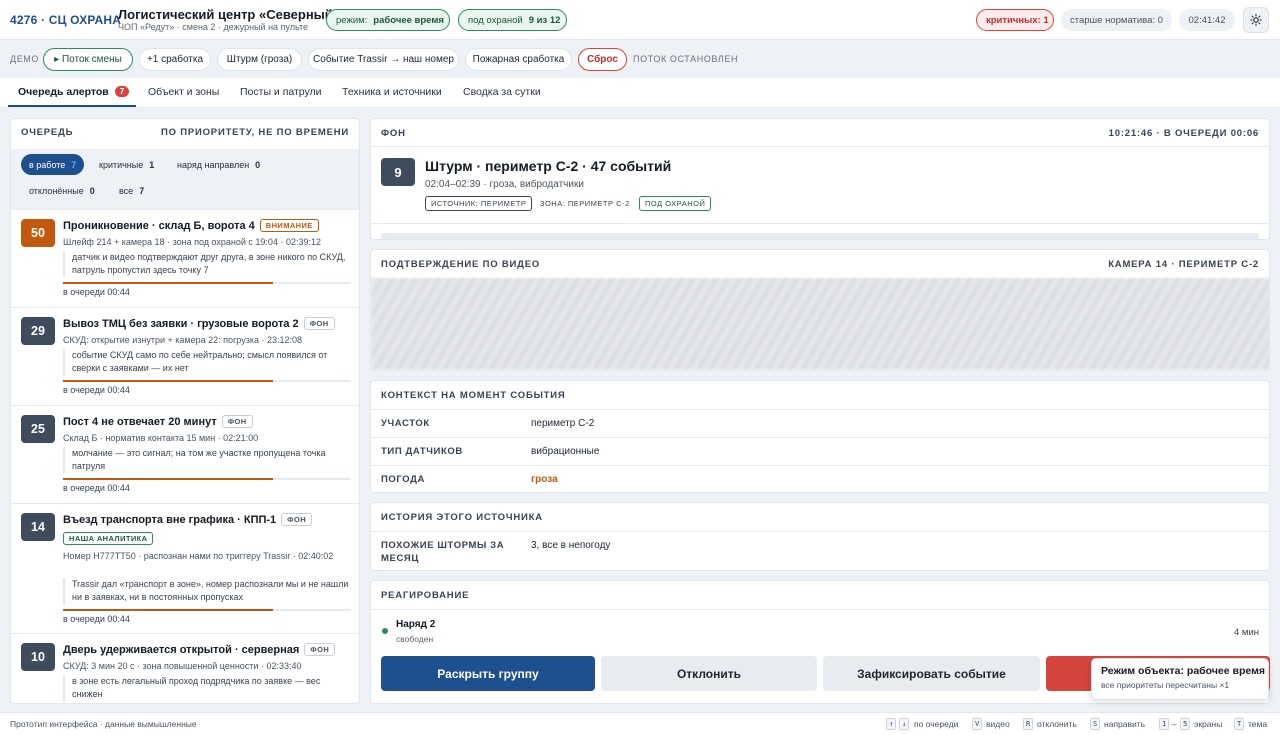 Image resolution: width=1280 pixels, height=735 pixels. What do you see at coordinates (571, 545) in the screenshot?
I see `history-value: 3, все в непогоду` at bounding box center [571, 545].